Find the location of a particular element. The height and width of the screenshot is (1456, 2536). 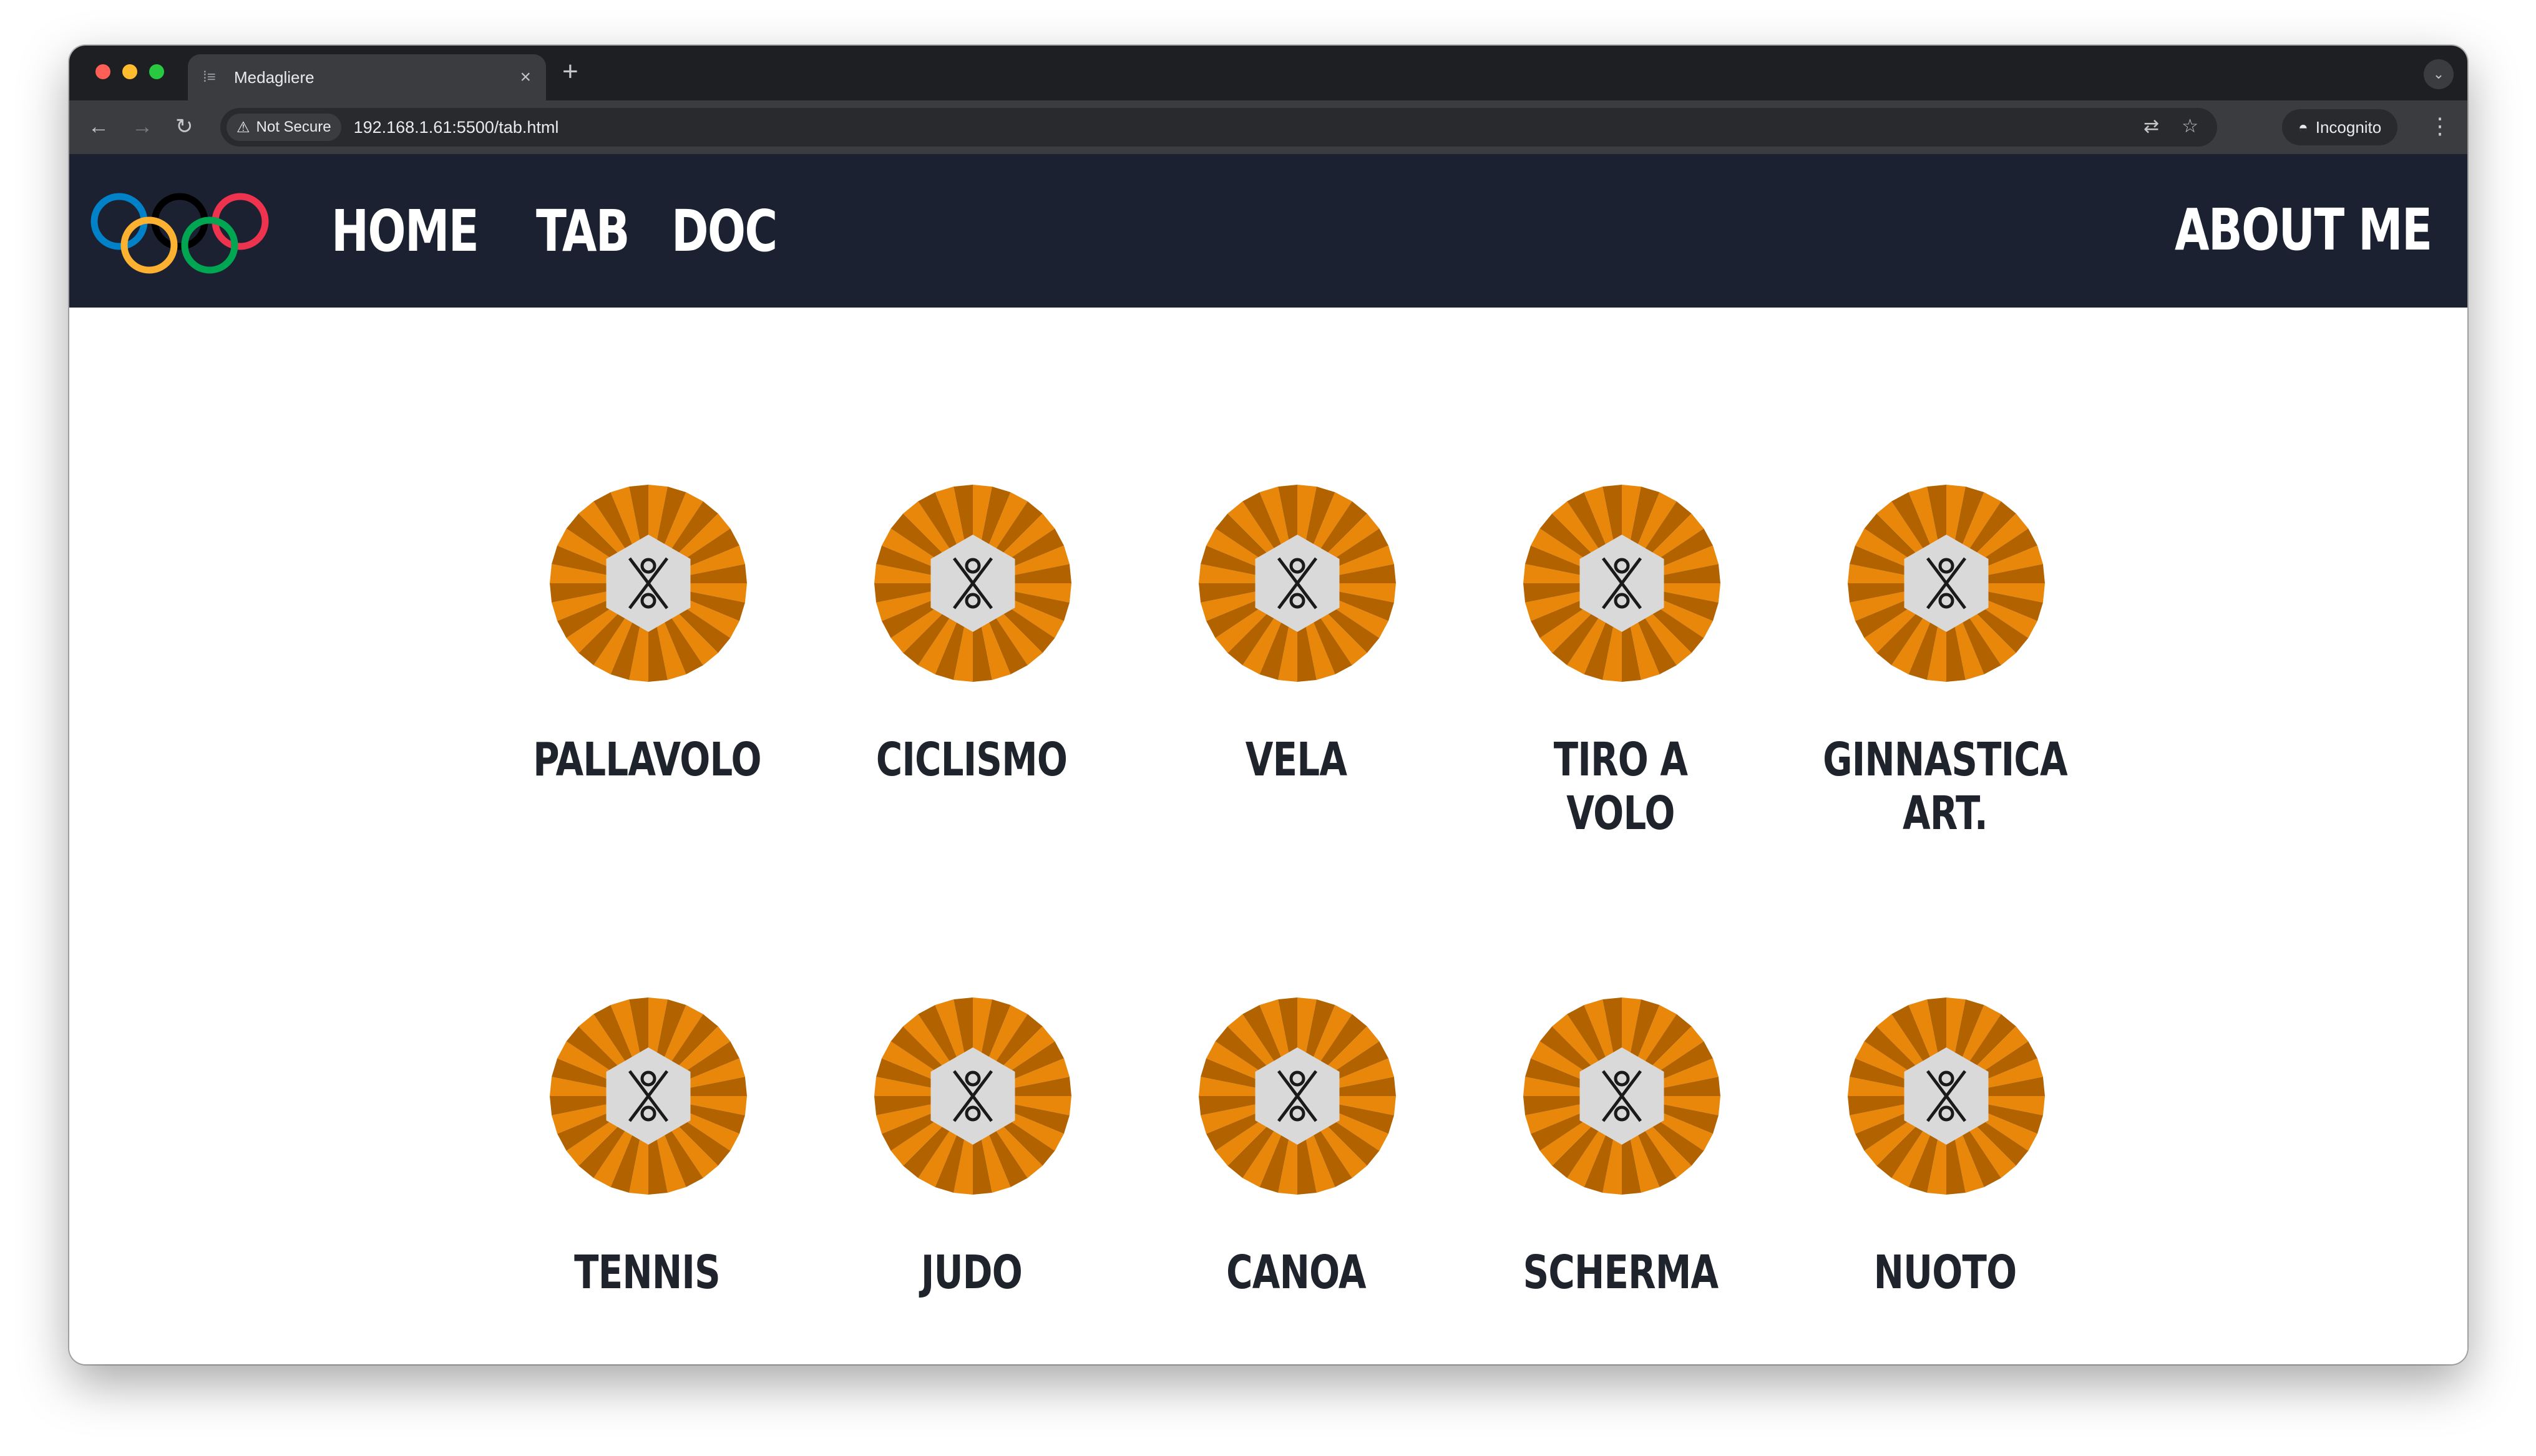

nav-home-link: HOME is located at coordinates (405, 232).